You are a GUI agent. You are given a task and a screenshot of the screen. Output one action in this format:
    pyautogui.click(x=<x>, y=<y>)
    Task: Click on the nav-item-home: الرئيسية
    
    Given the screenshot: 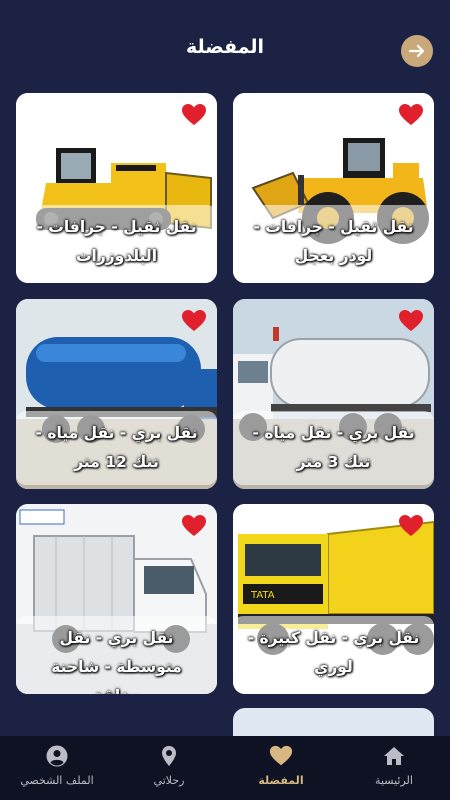 What is the action you would take?
    pyautogui.click(x=394, y=769)
    